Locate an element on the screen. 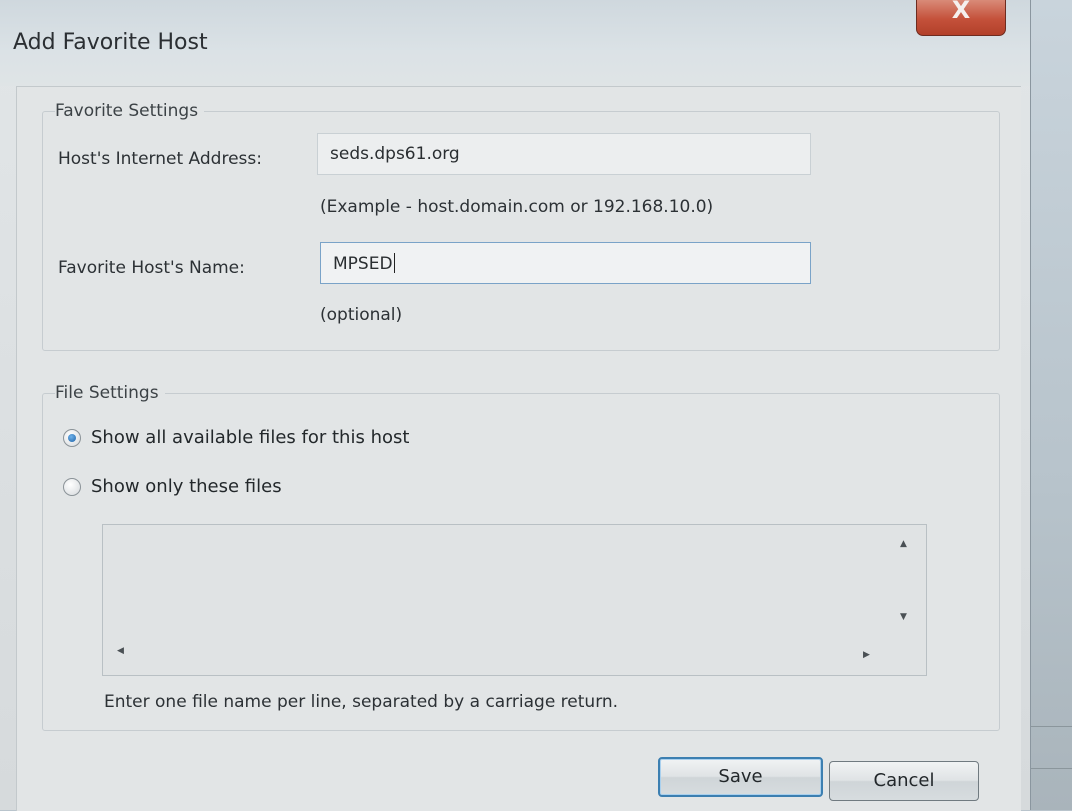 The image size is (1072, 811). close-button: X is located at coordinates (961, 18).